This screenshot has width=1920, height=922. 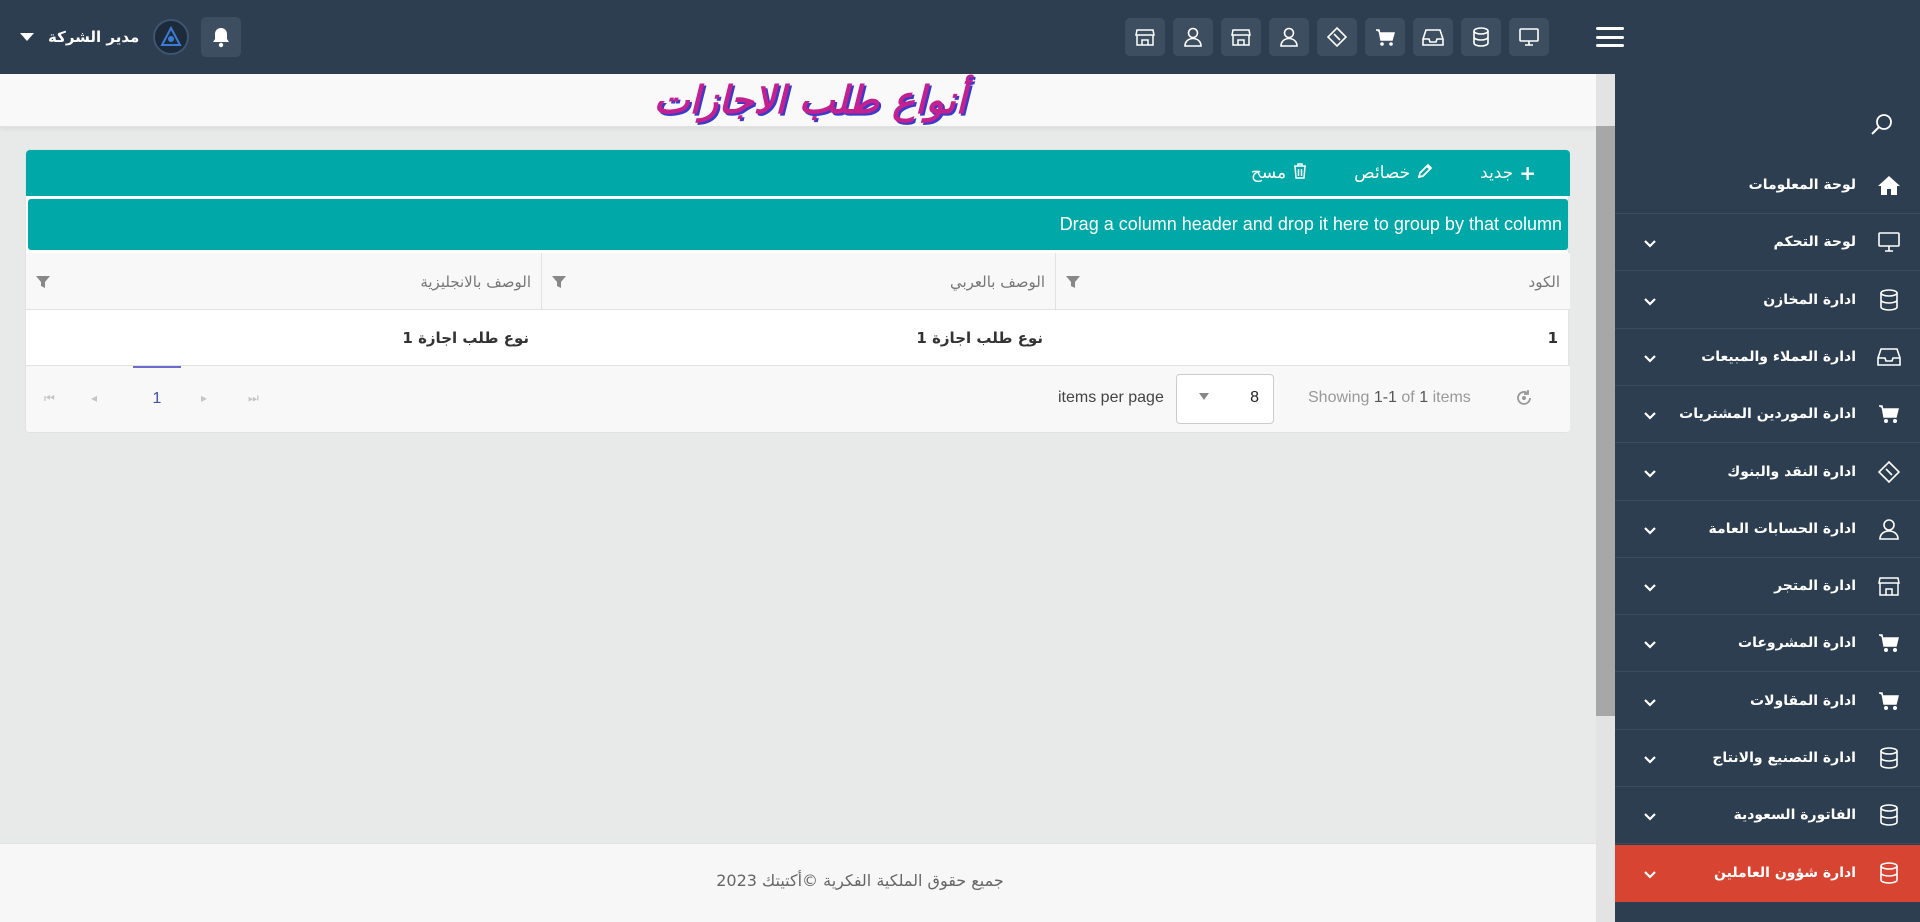 I want to click on pager-info-prefix: Showing, so click(x=1339, y=397).